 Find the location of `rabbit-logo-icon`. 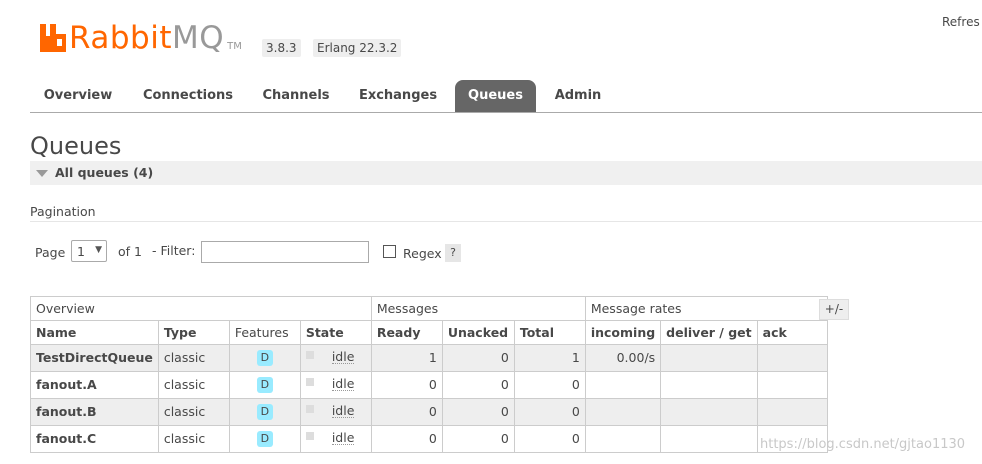

rabbit-logo-icon is located at coordinates (53, 38).